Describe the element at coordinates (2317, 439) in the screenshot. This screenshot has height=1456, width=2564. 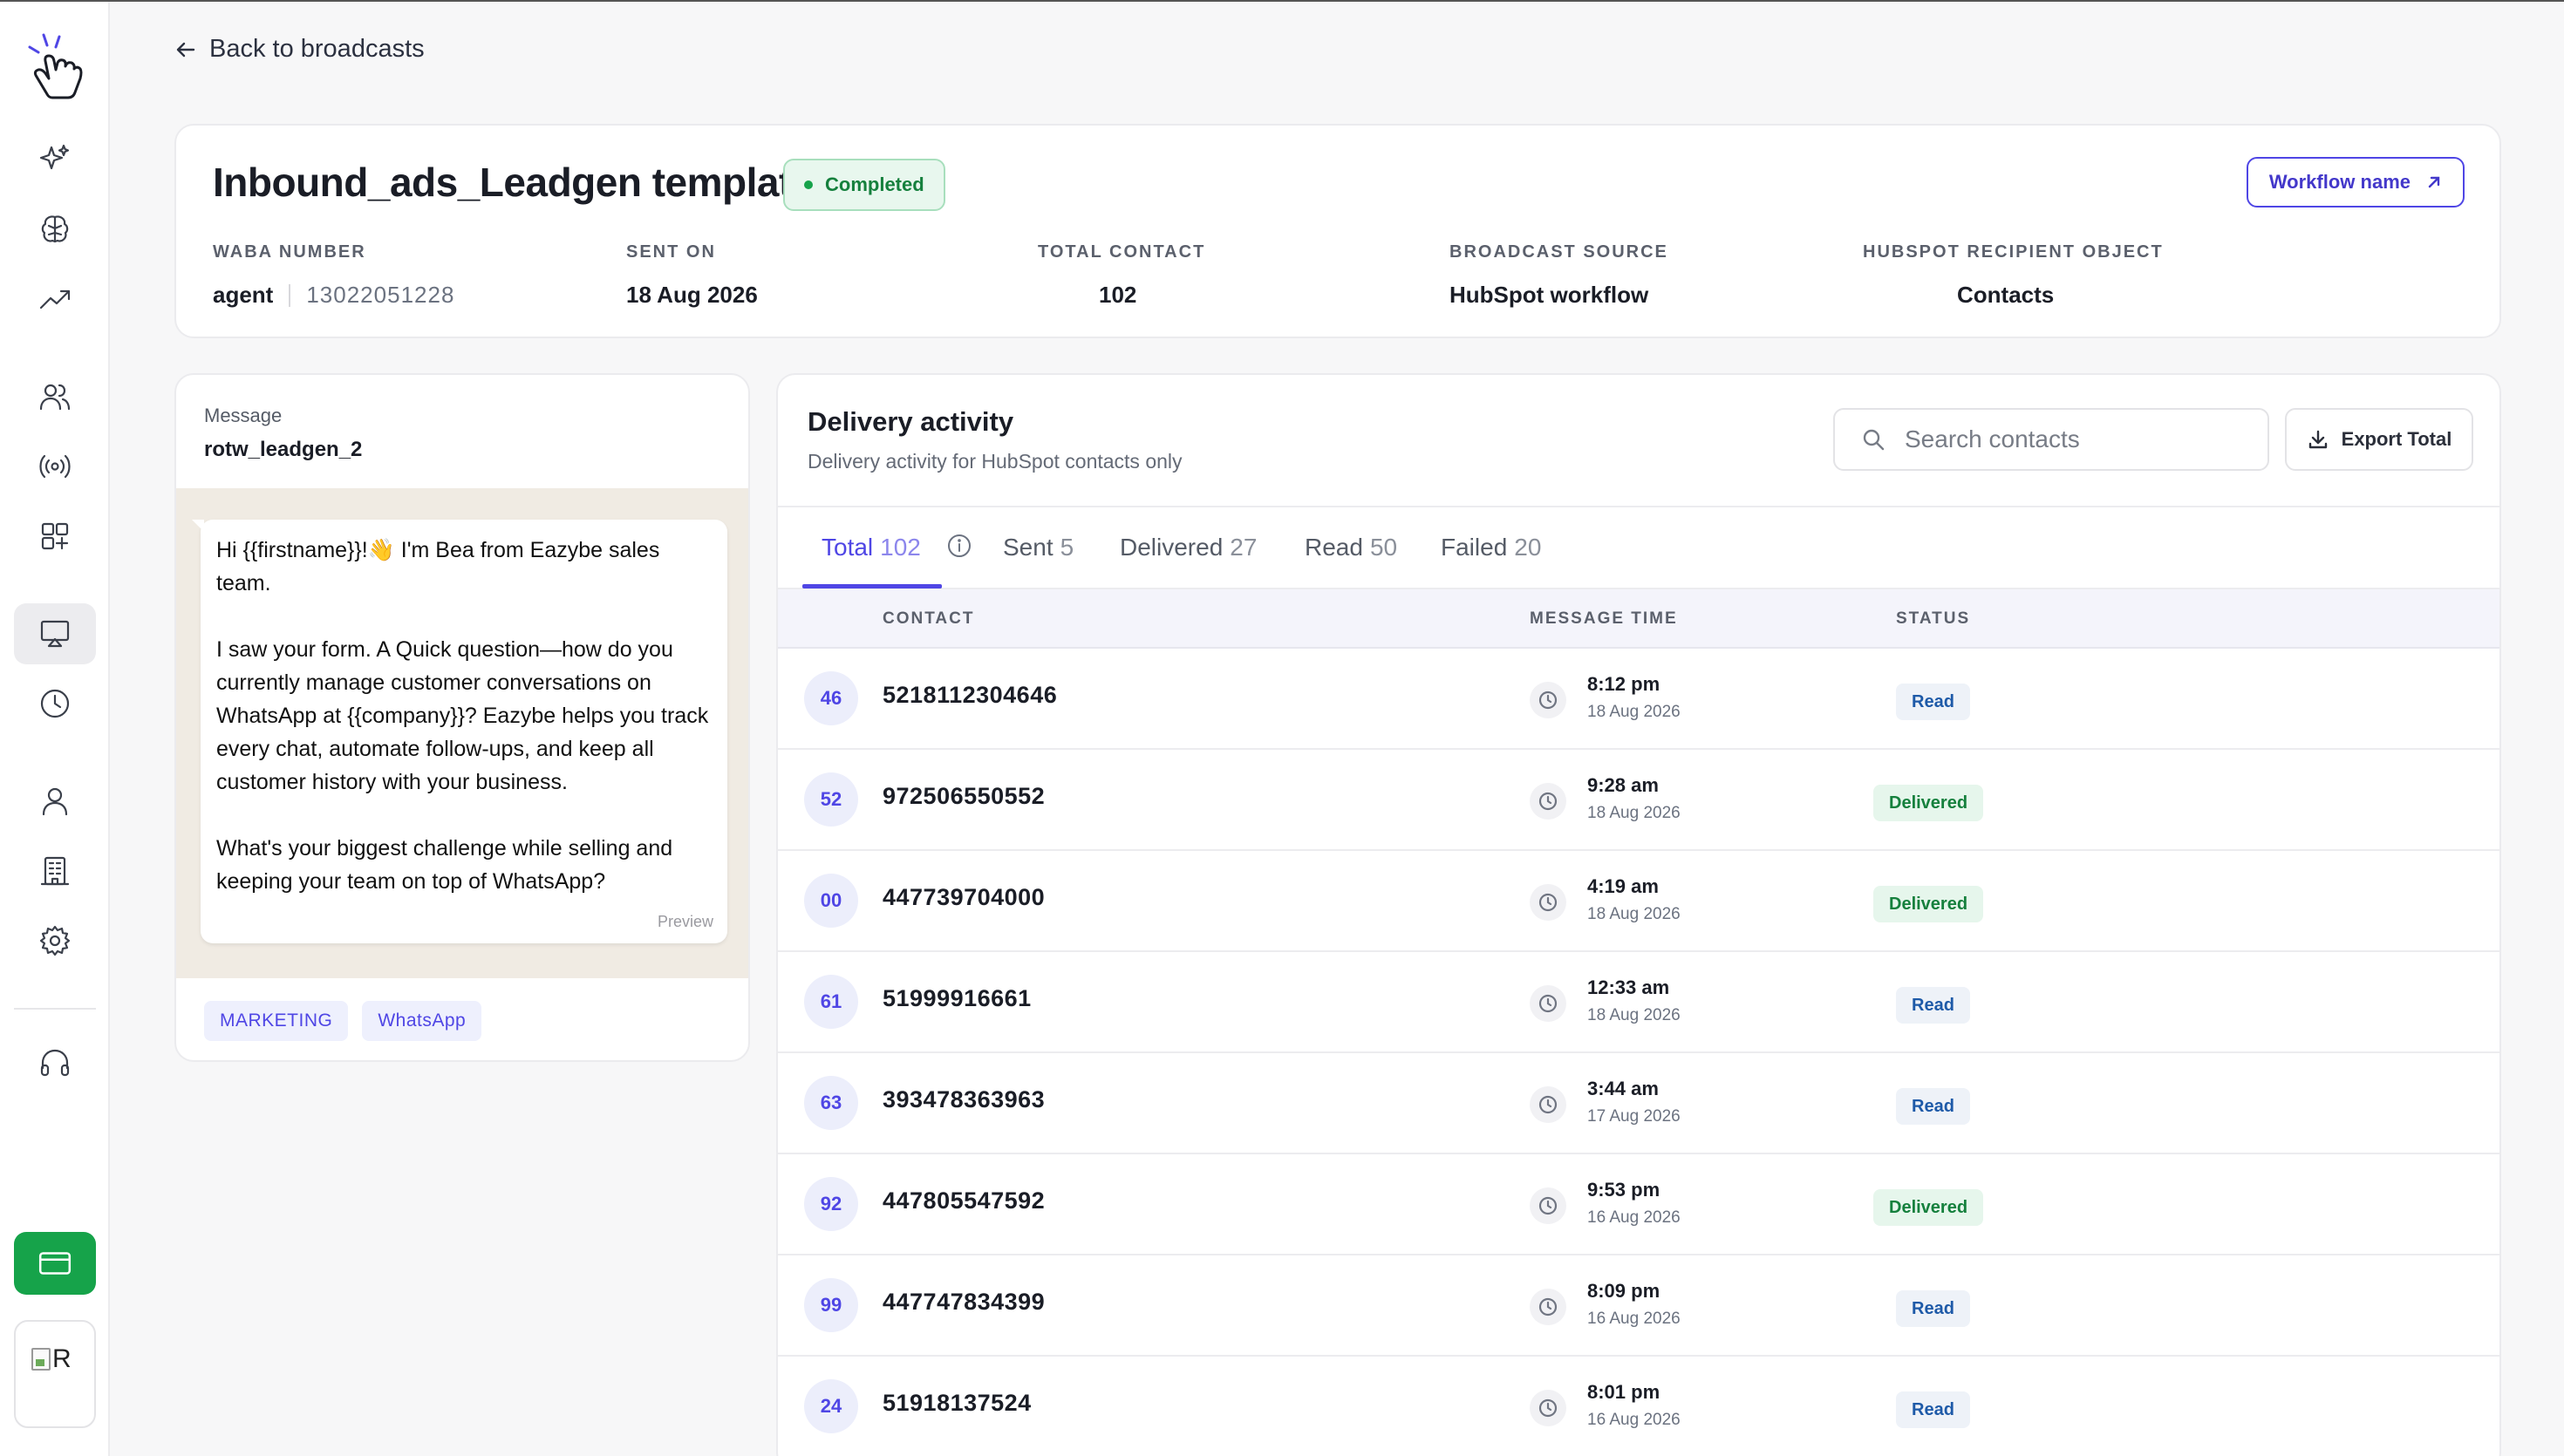
I see `download-icon` at that location.